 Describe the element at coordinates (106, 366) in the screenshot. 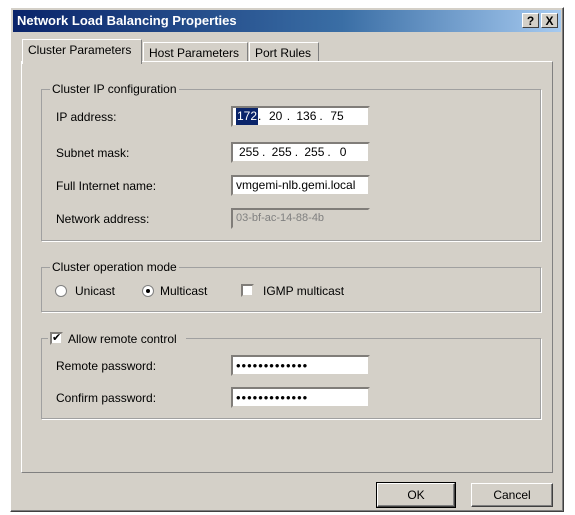

I see `remote-password-label: Remote password:` at that location.